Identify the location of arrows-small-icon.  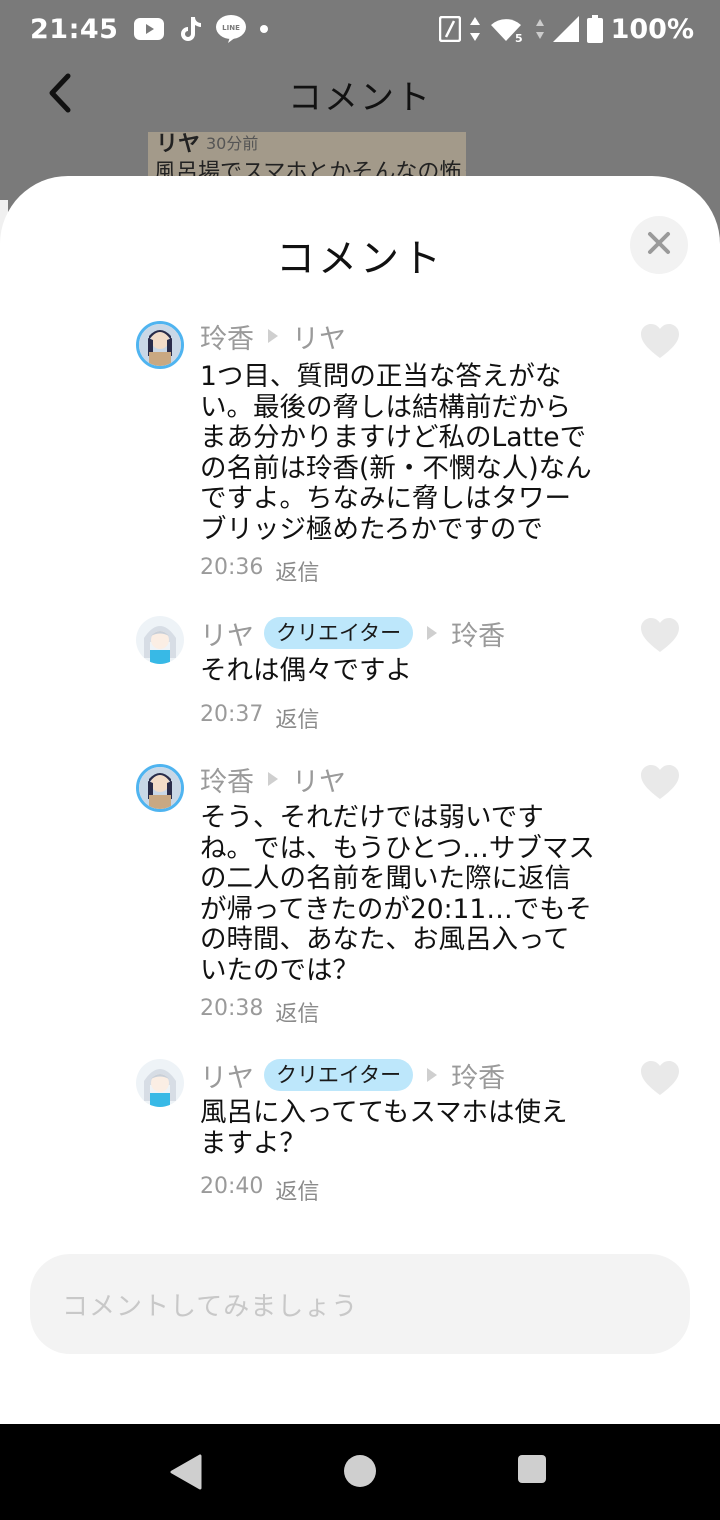
(540, 29).